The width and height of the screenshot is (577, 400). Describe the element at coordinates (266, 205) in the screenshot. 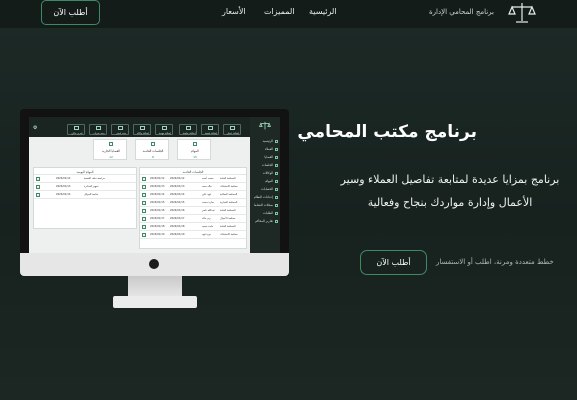

I see `sidebar-item: سجلات النشاط` at that location.